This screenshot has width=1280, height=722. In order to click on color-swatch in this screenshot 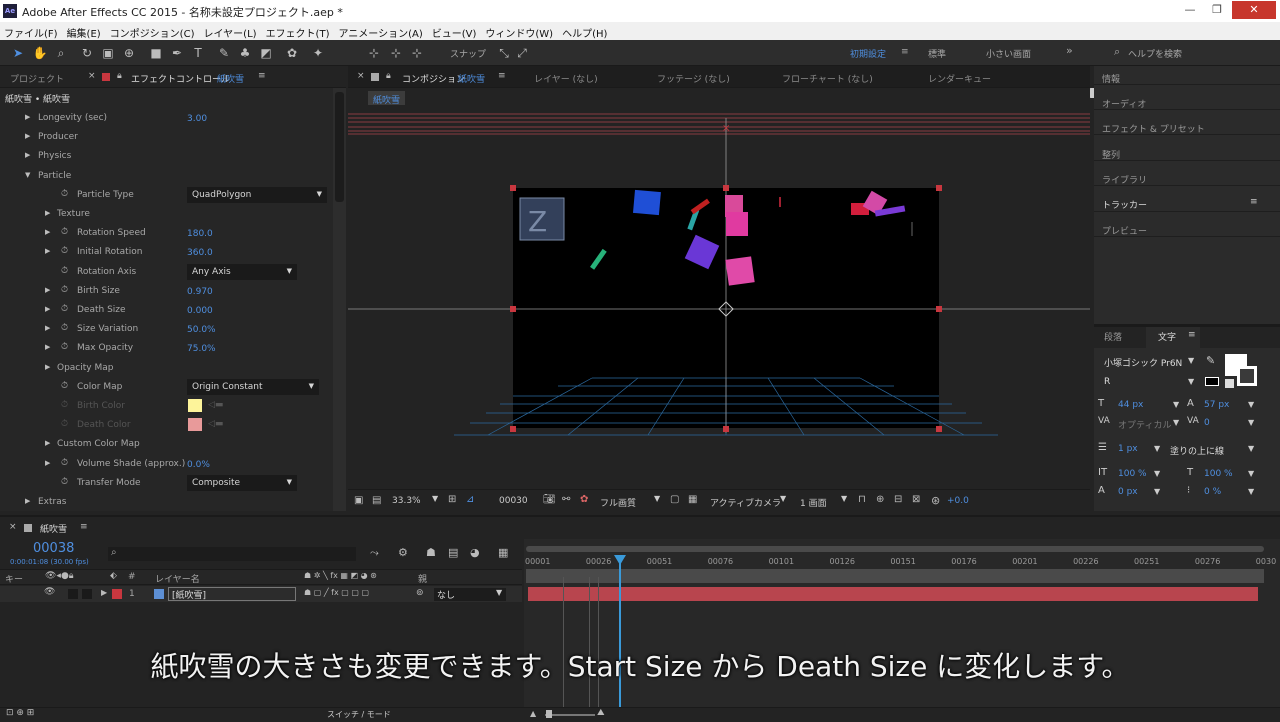, I will do `click(195, 405)`.